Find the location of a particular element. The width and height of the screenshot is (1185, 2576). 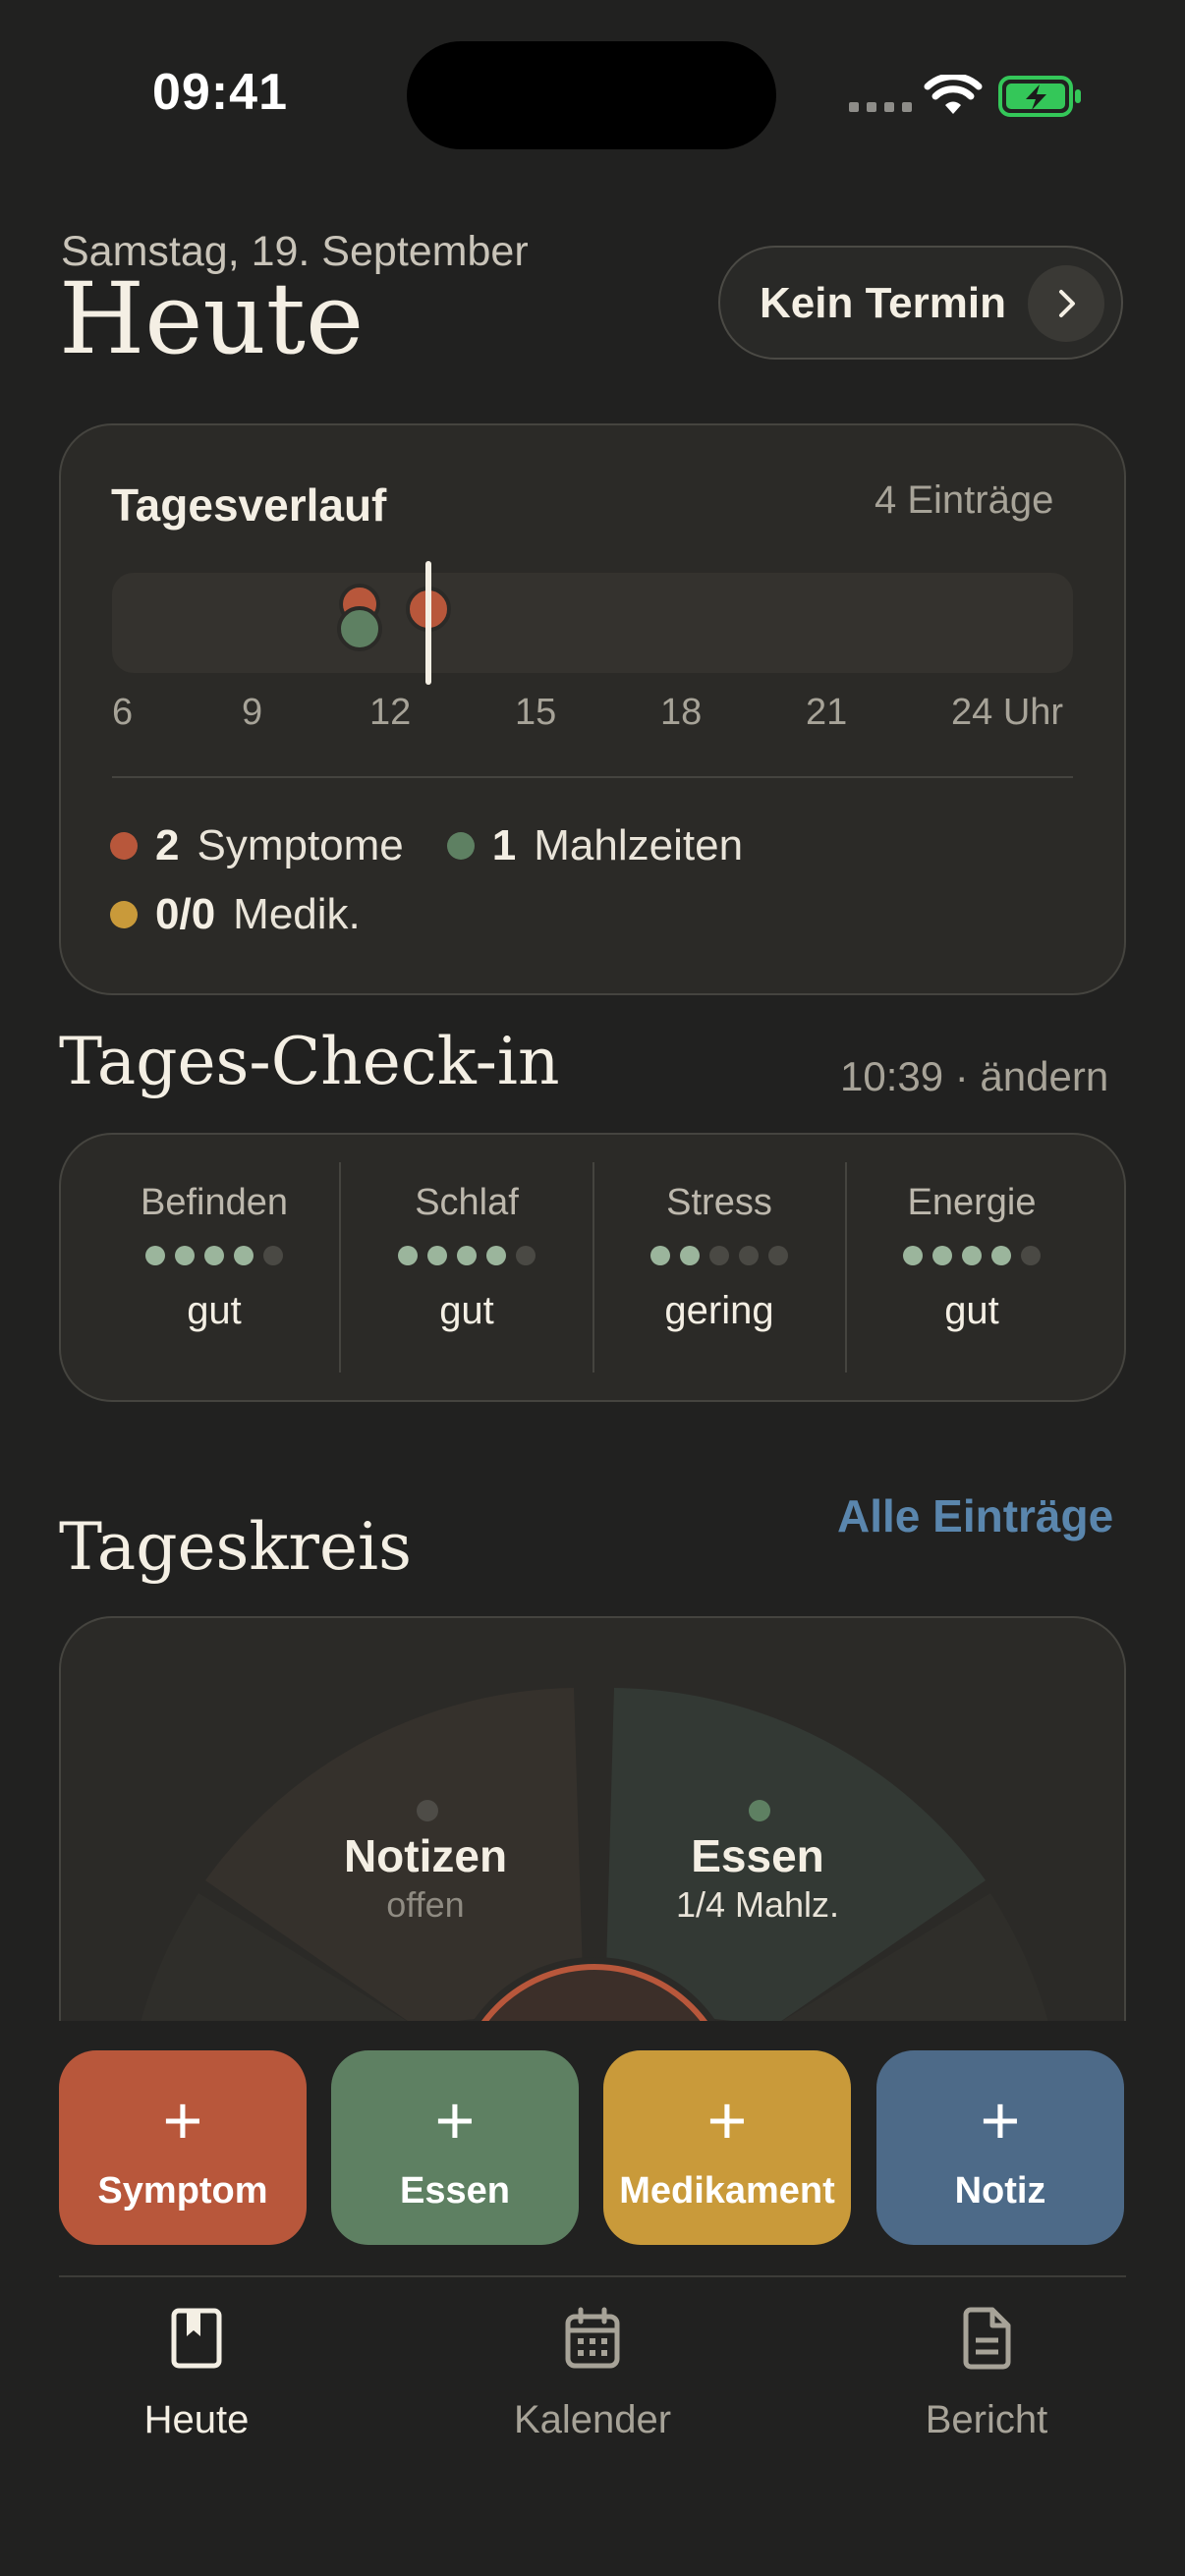

tab-label: Kalender is located at coordinates (592, 2419).